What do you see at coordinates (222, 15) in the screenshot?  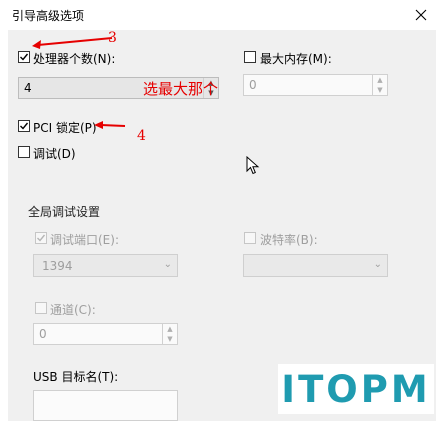 I see `title-bar: 引导高级选项` at bounding box center [222, 15].